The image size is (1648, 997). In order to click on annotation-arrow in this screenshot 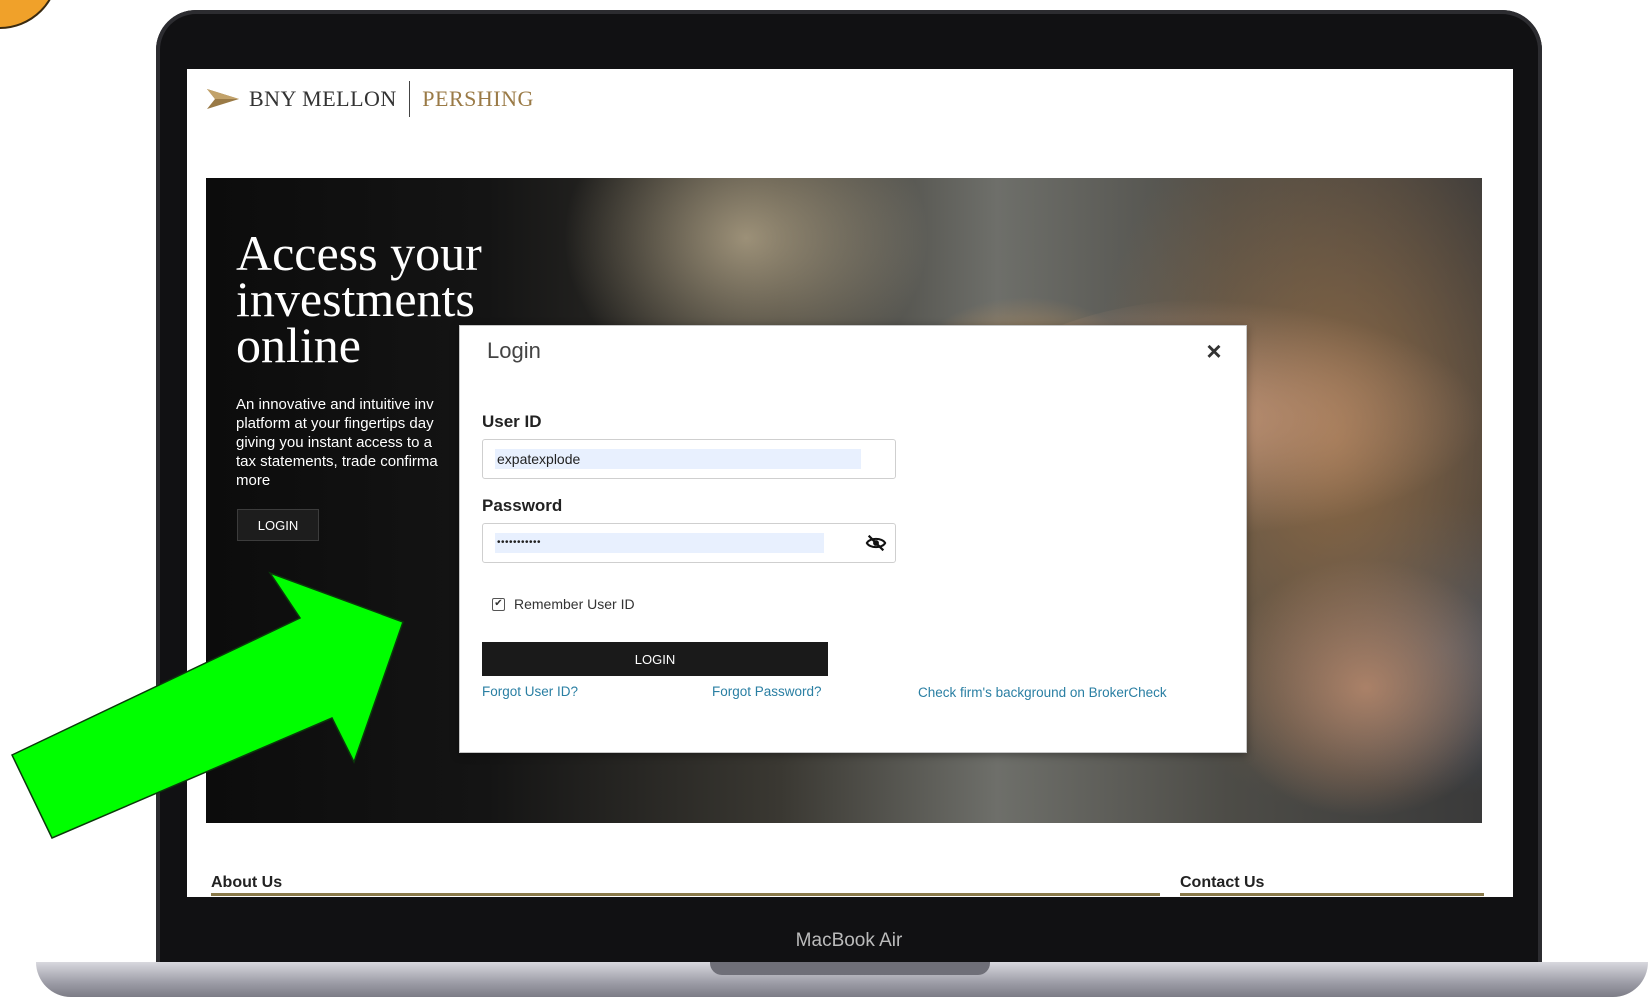, I will do `click(207, 705)`.